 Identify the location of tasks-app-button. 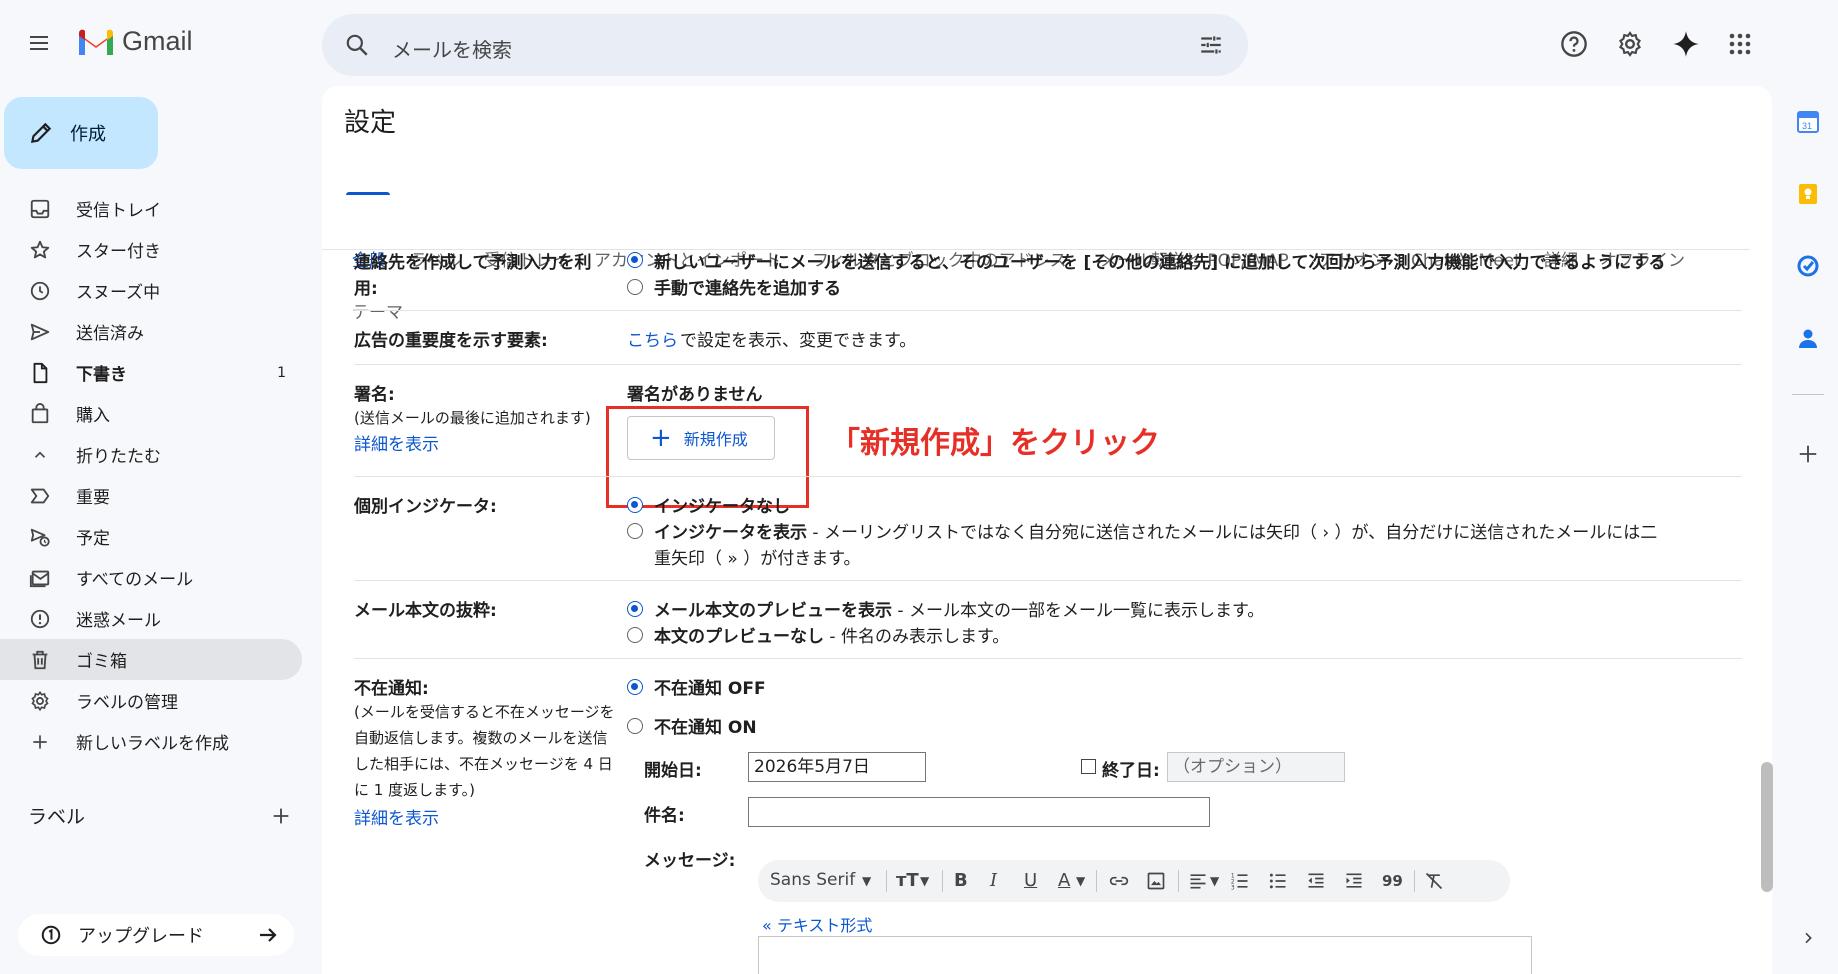
(1808, 266).